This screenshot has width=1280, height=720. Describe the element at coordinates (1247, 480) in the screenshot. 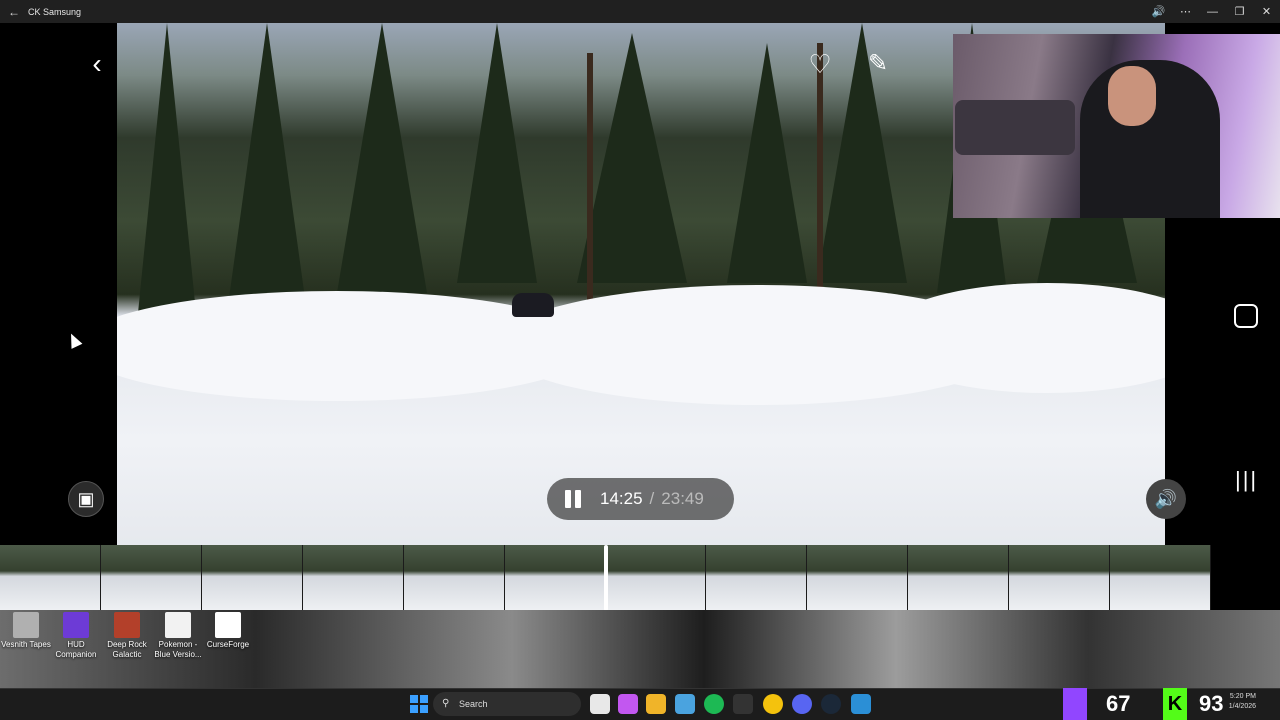

I see `recents-button-icon: |||` at that location.